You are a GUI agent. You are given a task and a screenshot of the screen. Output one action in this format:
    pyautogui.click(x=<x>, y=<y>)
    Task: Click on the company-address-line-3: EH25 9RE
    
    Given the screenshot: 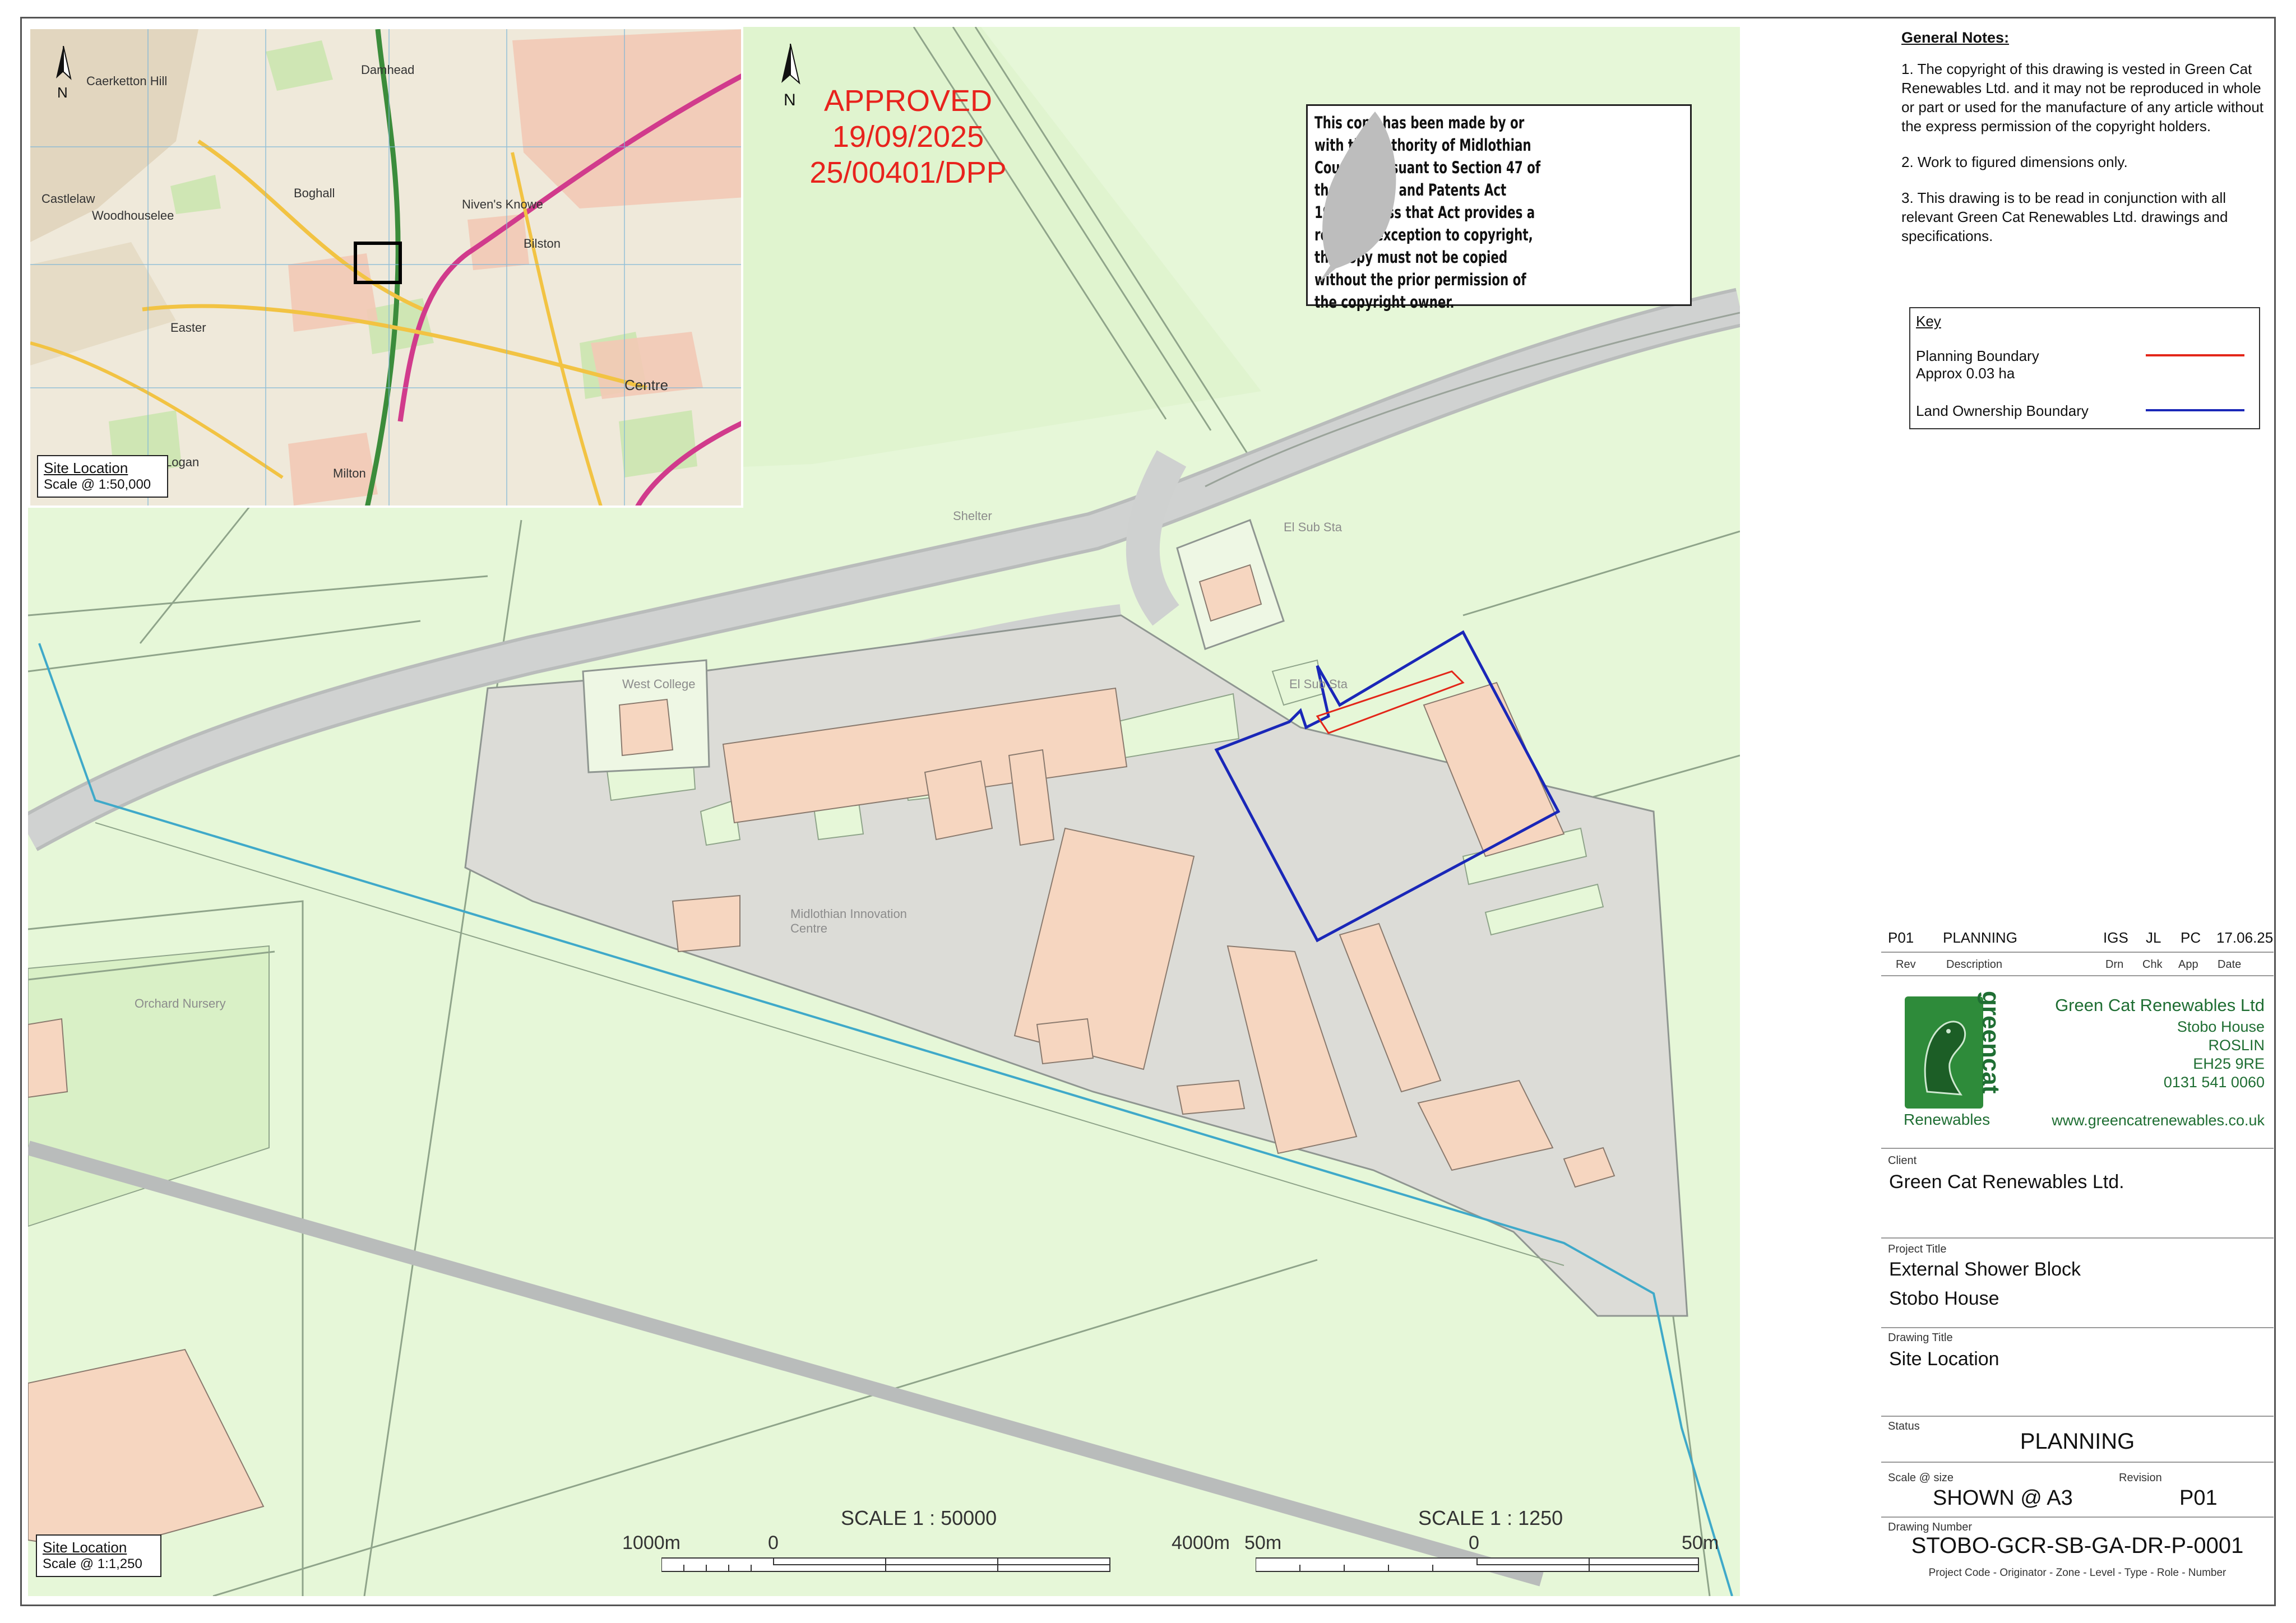 What is the action you would take?
    pyautogui.click(x=2229, y=1063)
    